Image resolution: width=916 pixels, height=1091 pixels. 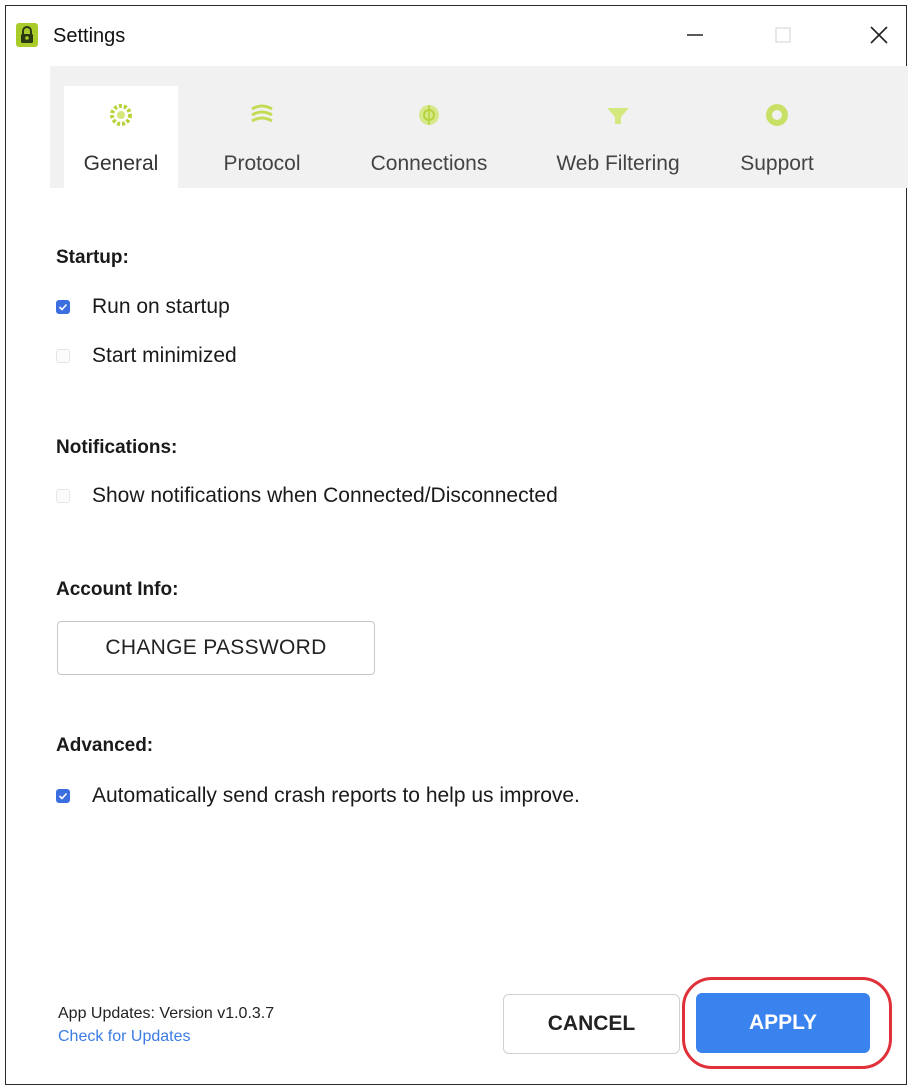 I want to click on tab-protocol: Protocol, so click(x=262, y=137).